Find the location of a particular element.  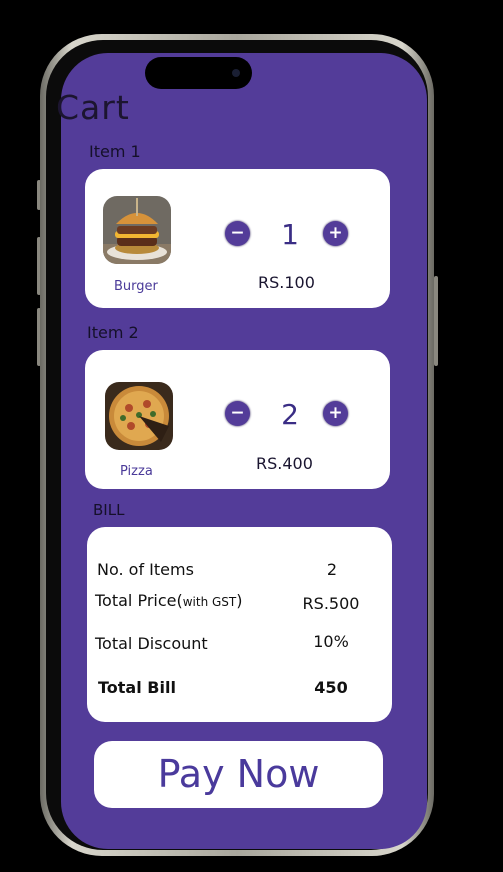

pay-now-button: Pay Now is located at coordinates (238, 774).